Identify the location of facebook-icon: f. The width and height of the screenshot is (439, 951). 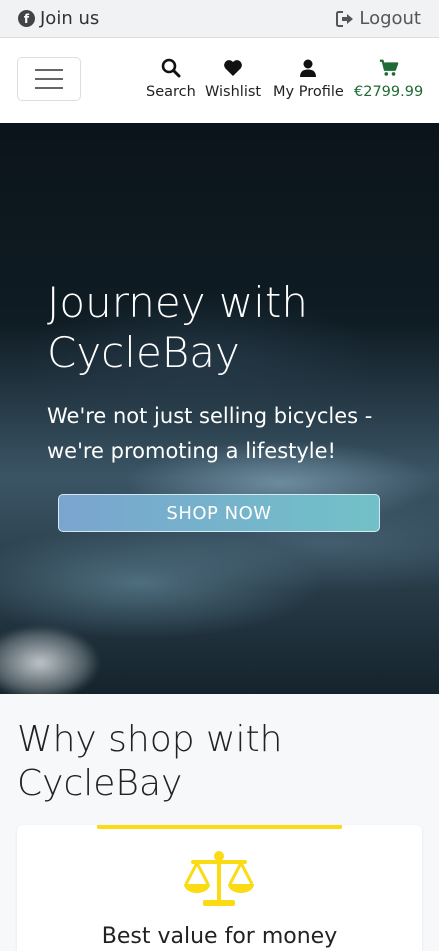
(26, 18).